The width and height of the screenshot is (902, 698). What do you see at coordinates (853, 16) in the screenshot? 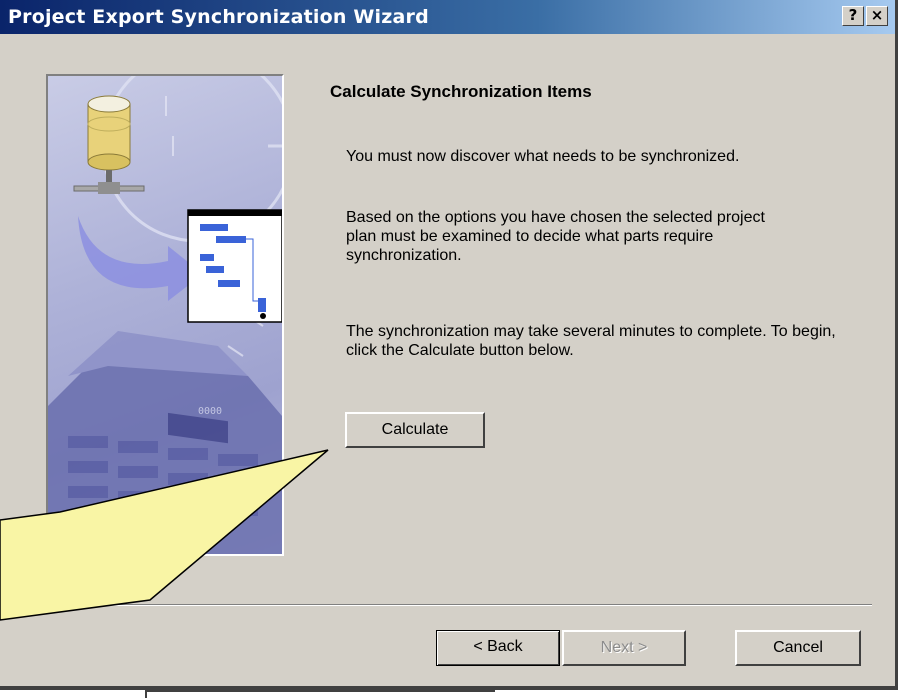
I see `help-button: ?` at bounding box center [853, 16].